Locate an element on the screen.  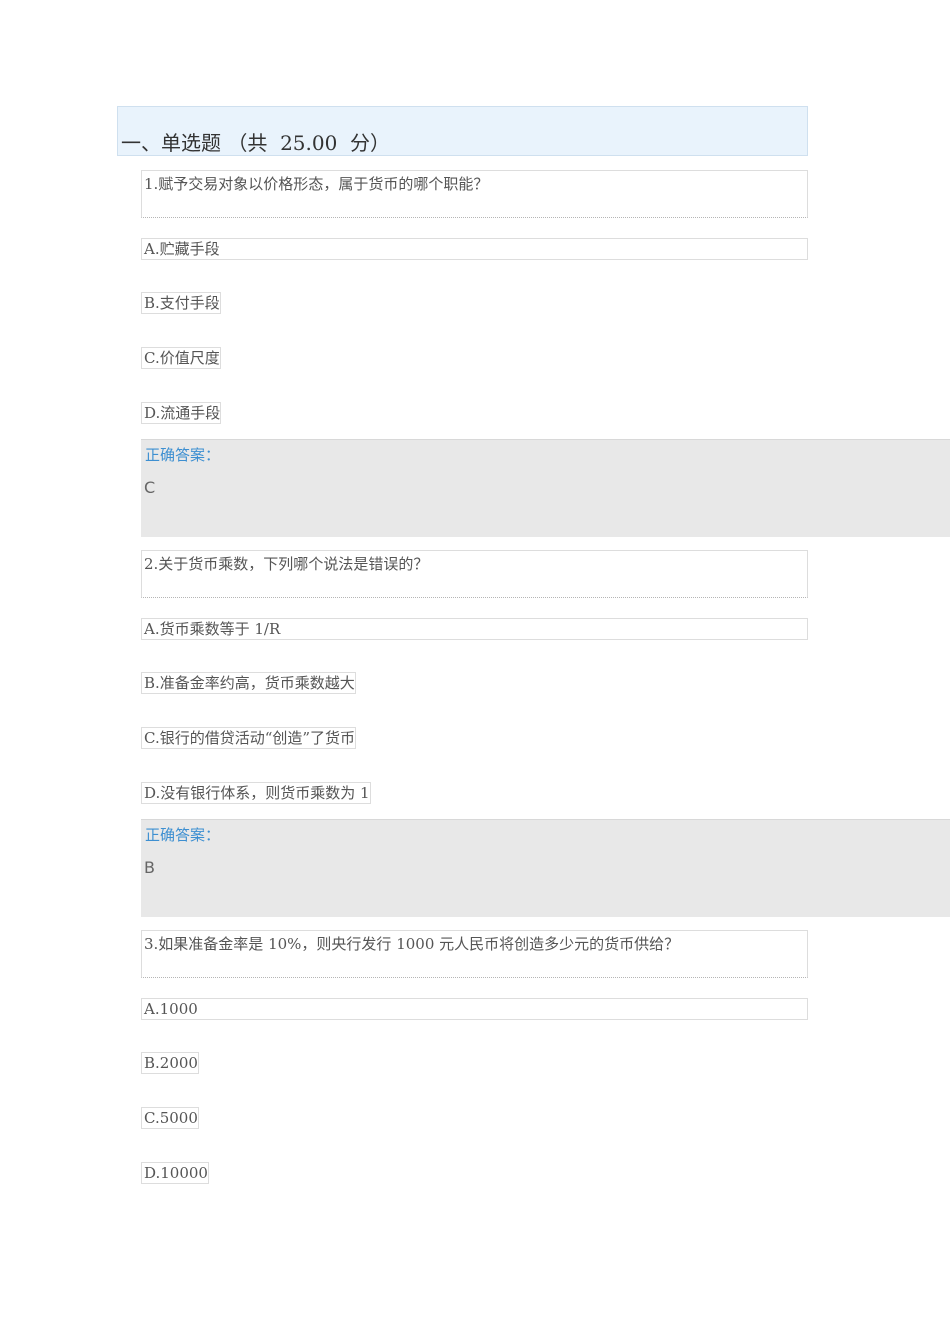
answer-value: B is located at coordinates (149, 867).